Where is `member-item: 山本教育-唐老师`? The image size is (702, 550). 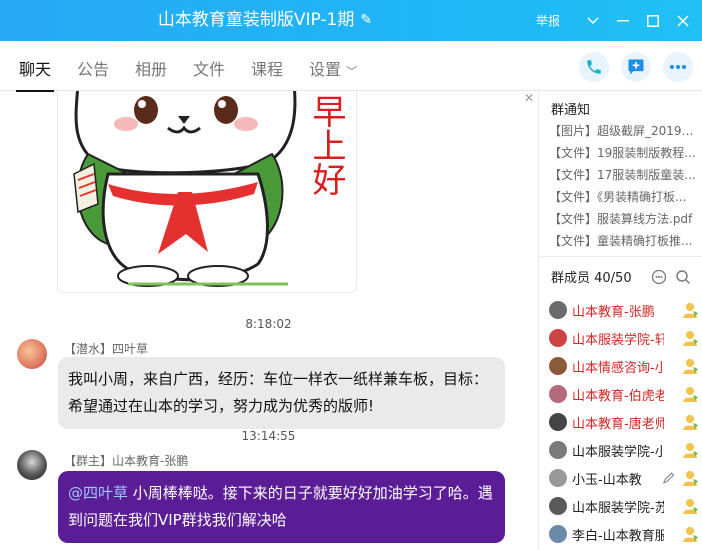
member-item: 山本教育-唐老师 is located at coordinates (624, 422).